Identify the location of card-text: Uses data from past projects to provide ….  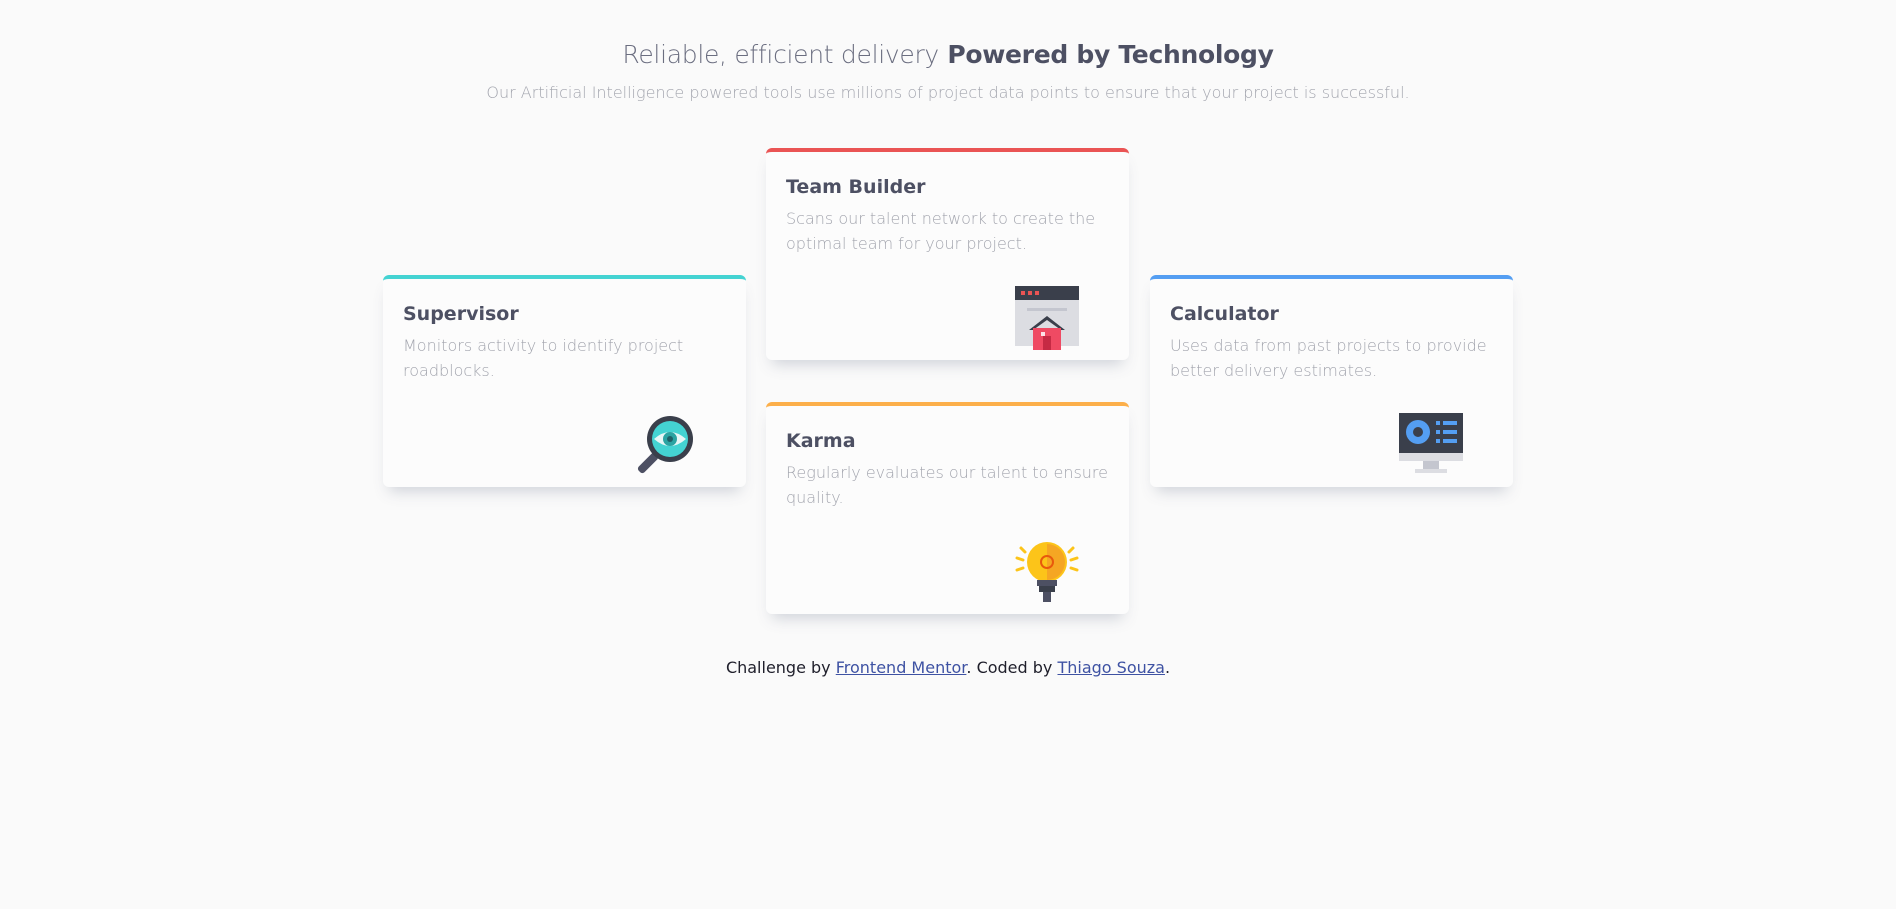
(1328, 358).